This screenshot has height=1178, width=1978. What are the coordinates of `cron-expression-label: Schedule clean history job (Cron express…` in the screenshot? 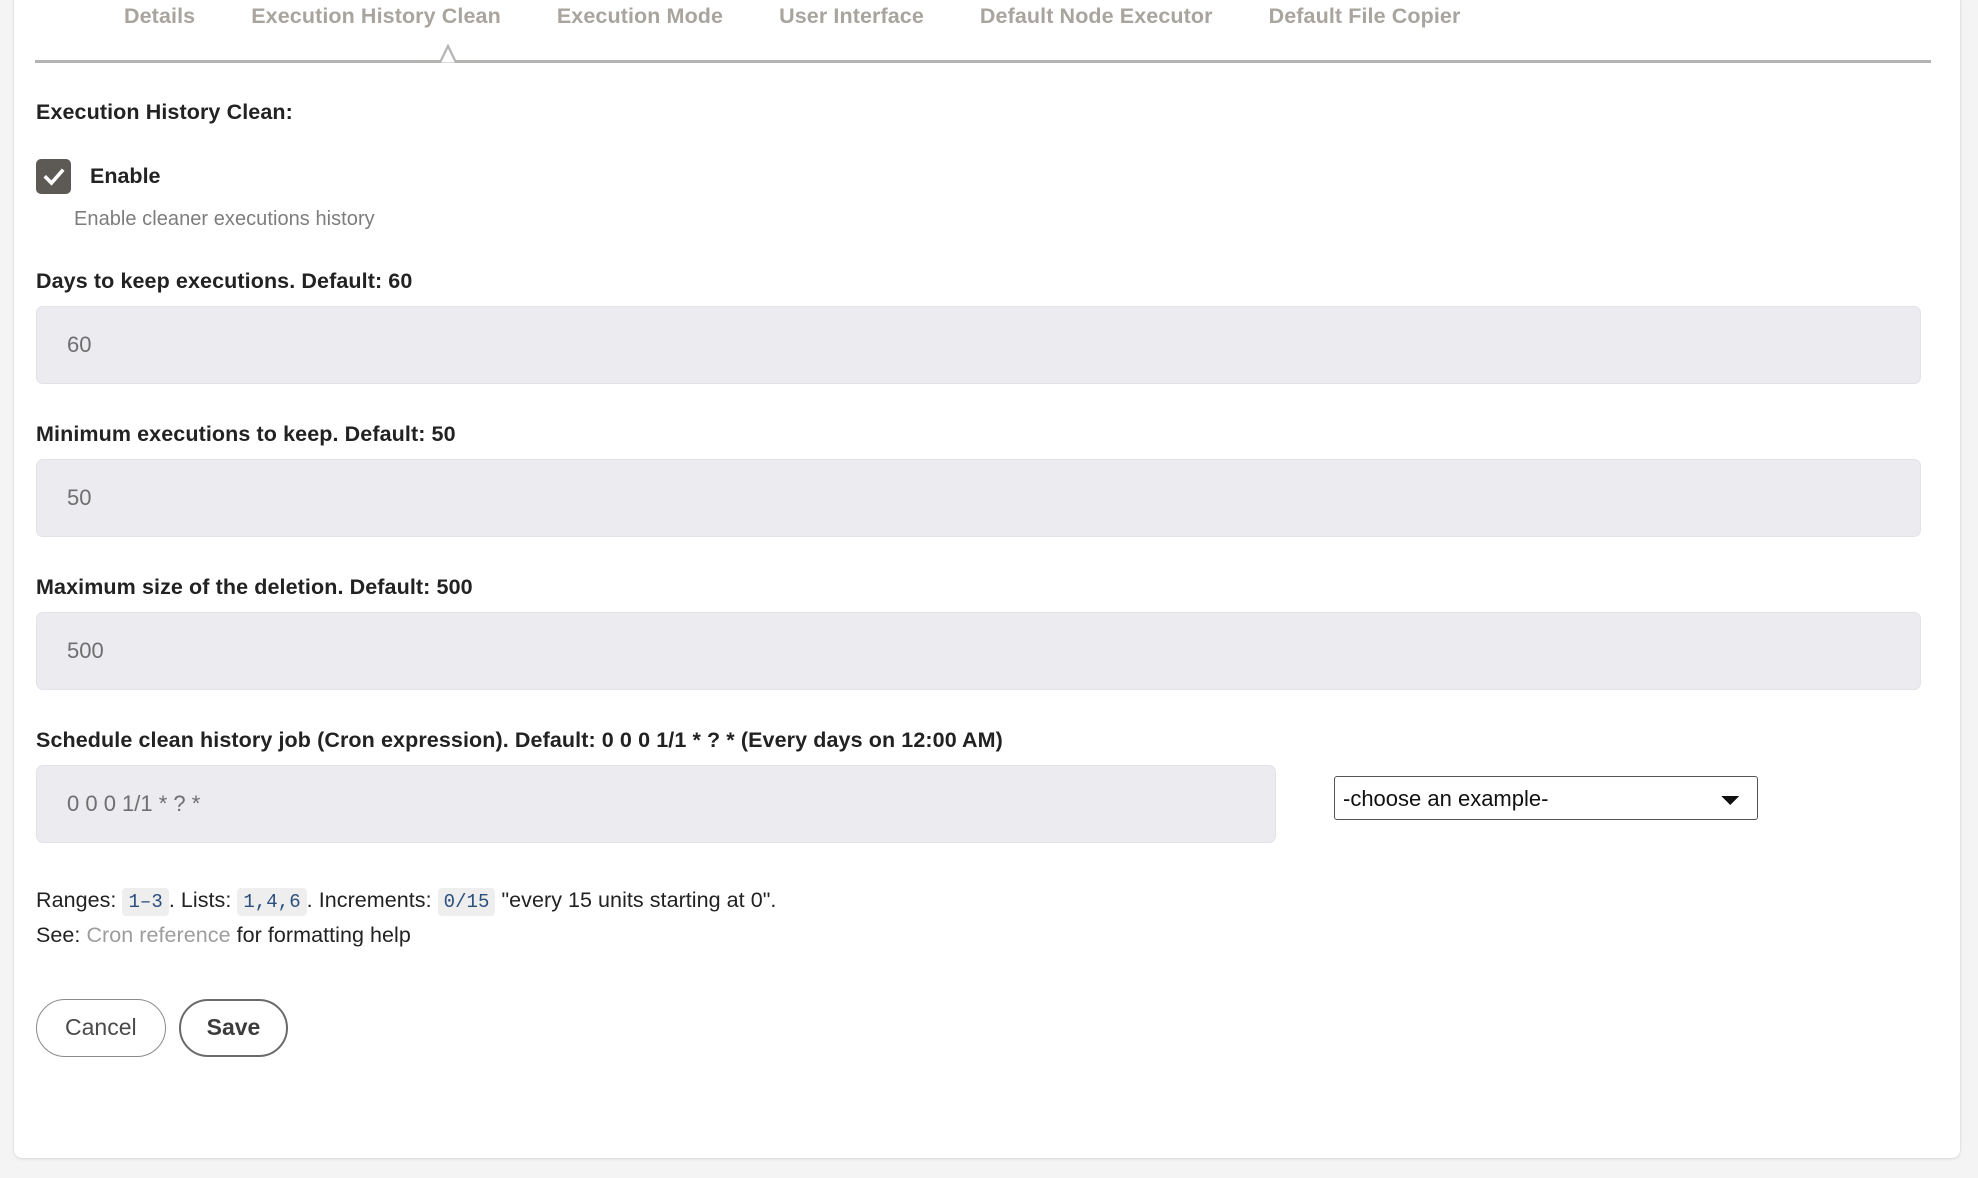 It's located at (519, 740).